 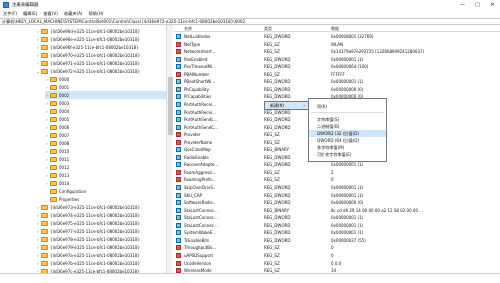 I want to click on value-data: WLAN, so click(x=337, y=44).